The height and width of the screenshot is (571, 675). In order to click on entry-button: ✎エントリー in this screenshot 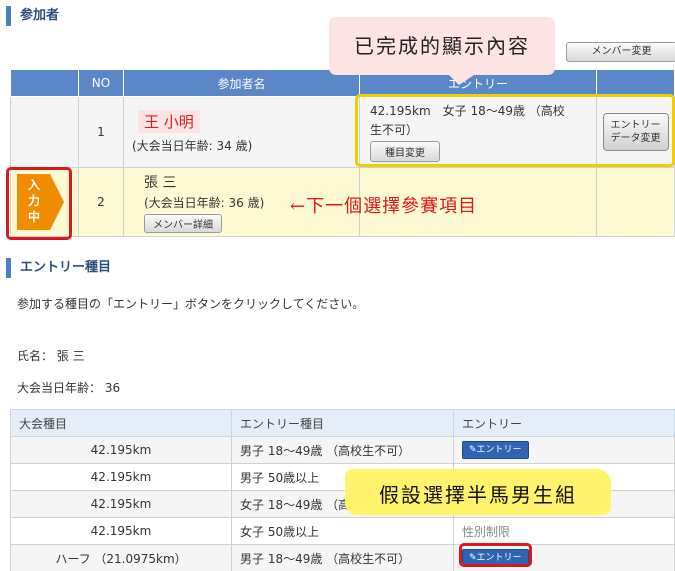, I will do `click(495, 450)`.